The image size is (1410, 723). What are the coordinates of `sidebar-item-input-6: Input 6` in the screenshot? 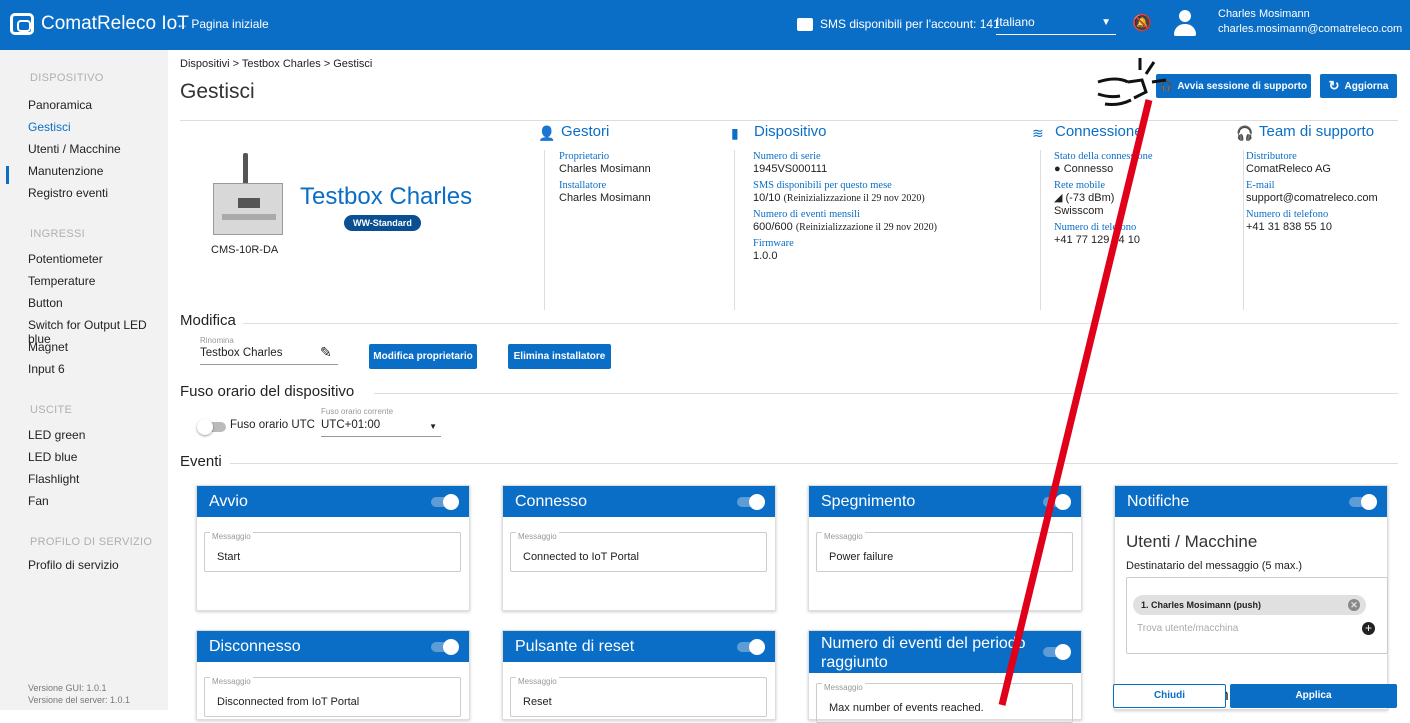 It's located at (46, 369).